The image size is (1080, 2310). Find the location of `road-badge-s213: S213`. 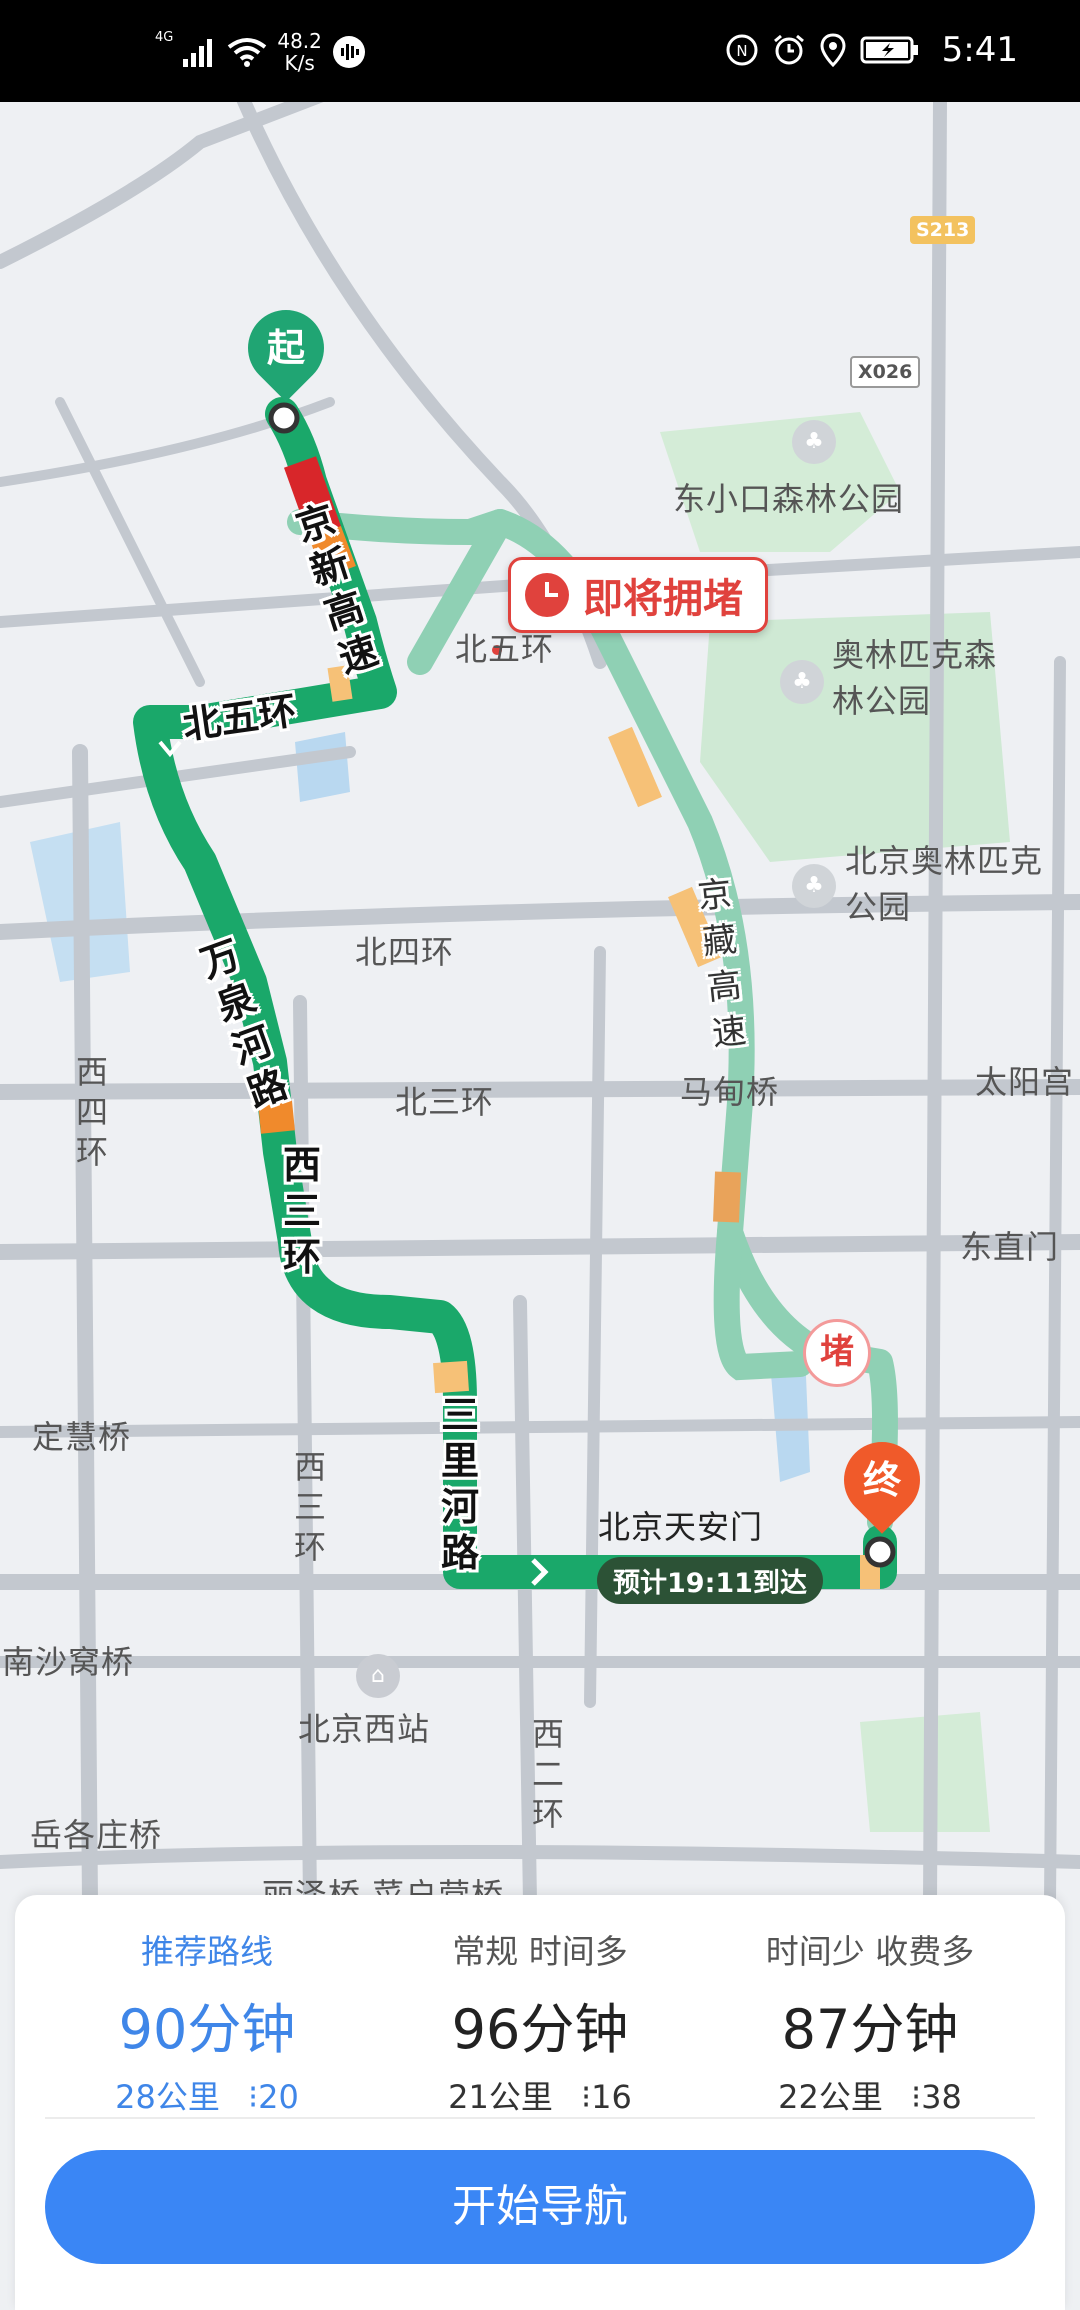

road-badge-s213: S213 is located at coordinates (943, 230).